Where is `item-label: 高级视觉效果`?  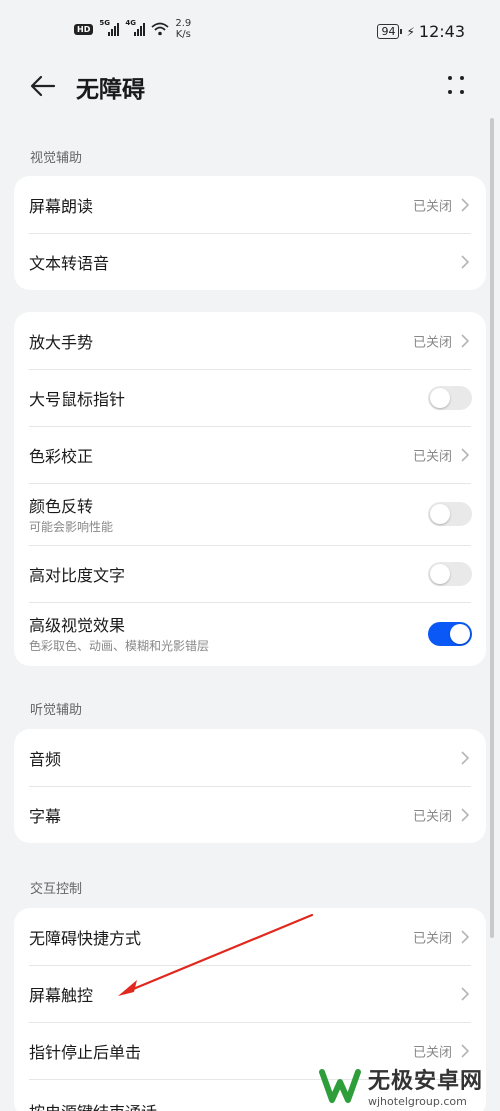
item-label: 高级视觉效果 is located at coordinates (77, 625).